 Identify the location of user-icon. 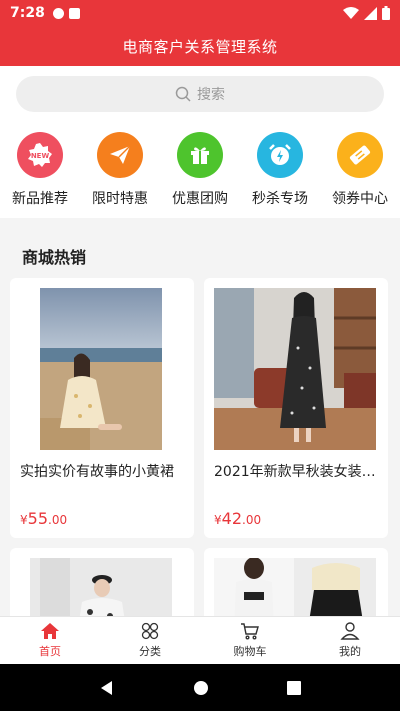
(350, 631).